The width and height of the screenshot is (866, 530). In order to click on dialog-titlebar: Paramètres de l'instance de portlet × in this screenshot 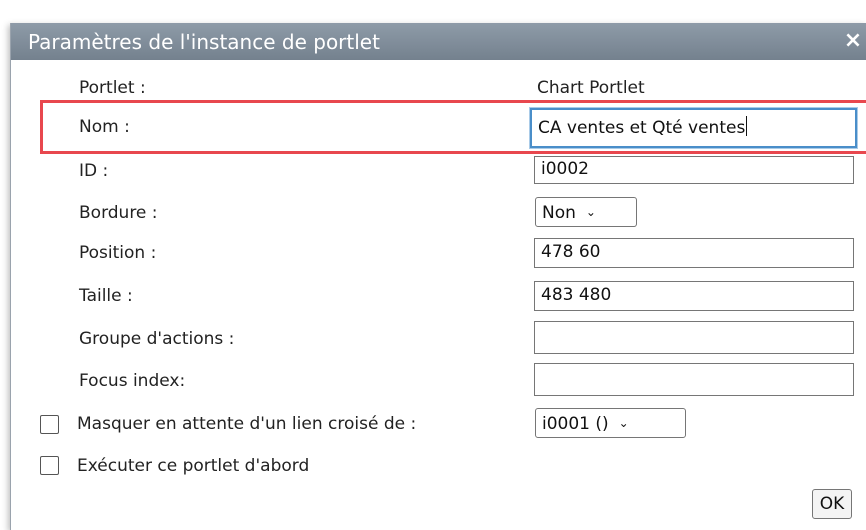, I will do `click(438, 41)`.